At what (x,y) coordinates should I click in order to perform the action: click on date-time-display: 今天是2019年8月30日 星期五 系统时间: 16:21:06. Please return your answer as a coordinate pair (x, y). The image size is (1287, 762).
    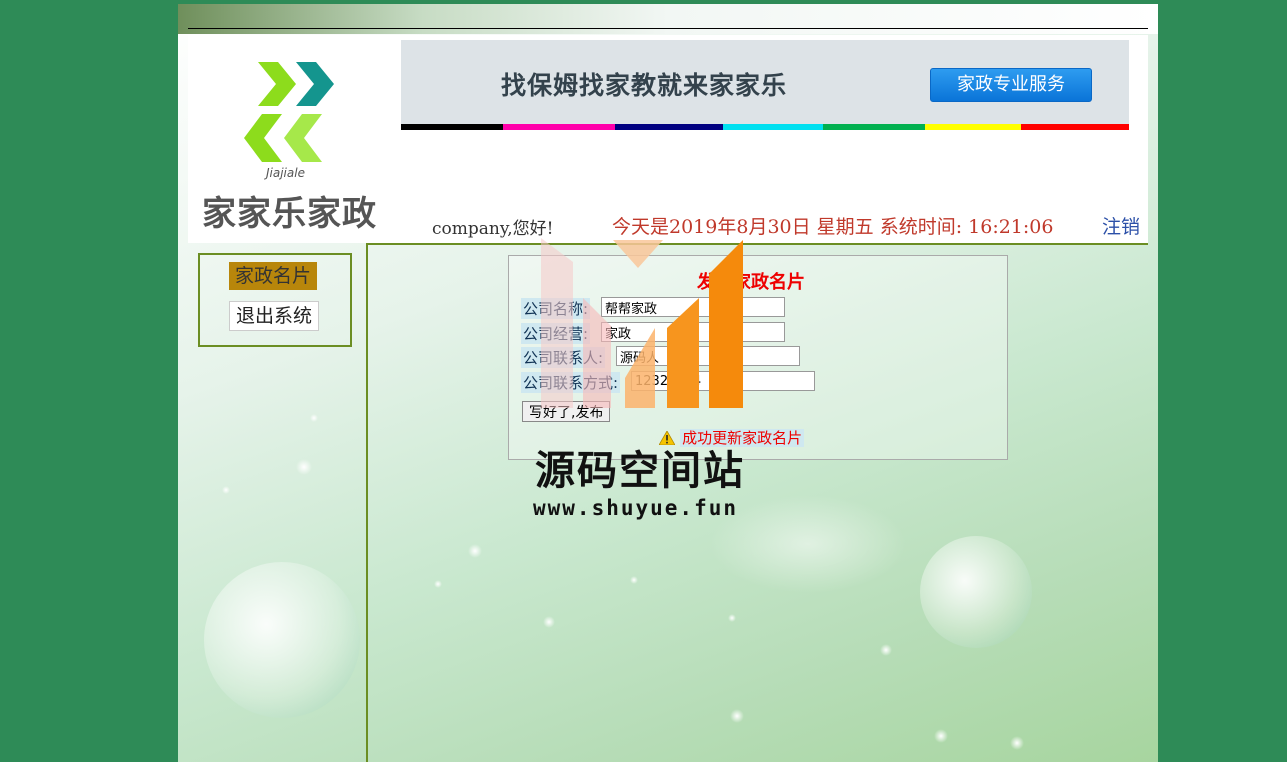
    Looking at the image, I should click on (833, 227).